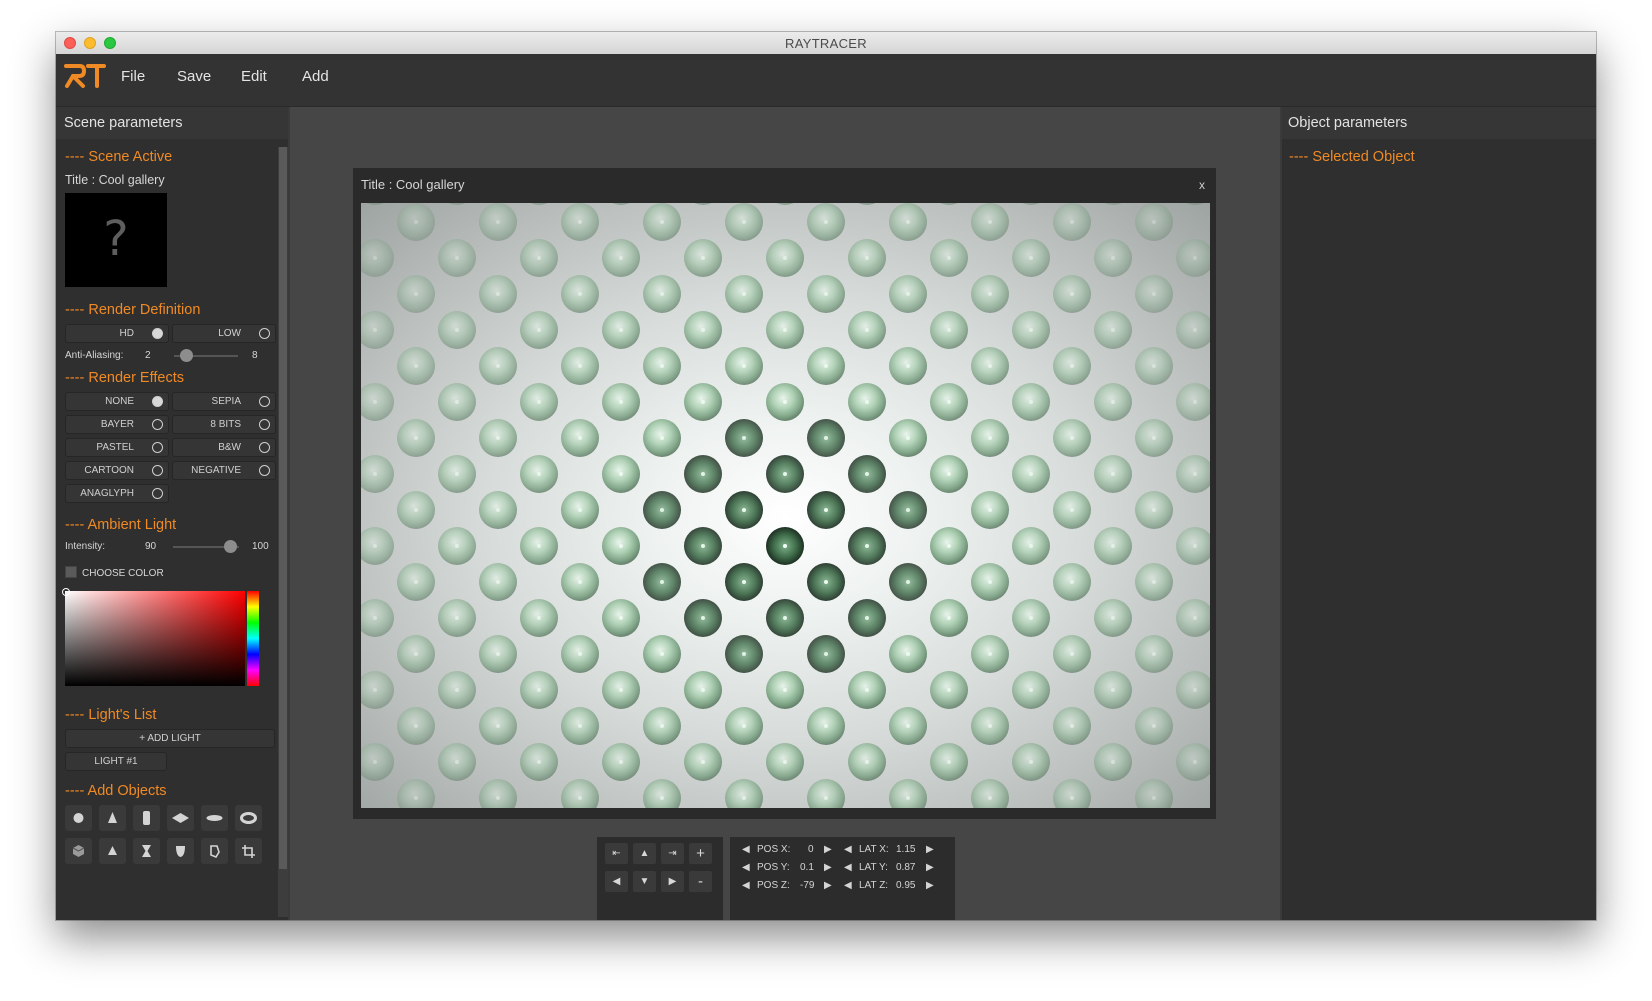 The image size is (1652, 1001). What do you see at coordinates (930, 867) in the screenshot?
I see `lat-y-increment: ▶` at bounding box center [930, 867].